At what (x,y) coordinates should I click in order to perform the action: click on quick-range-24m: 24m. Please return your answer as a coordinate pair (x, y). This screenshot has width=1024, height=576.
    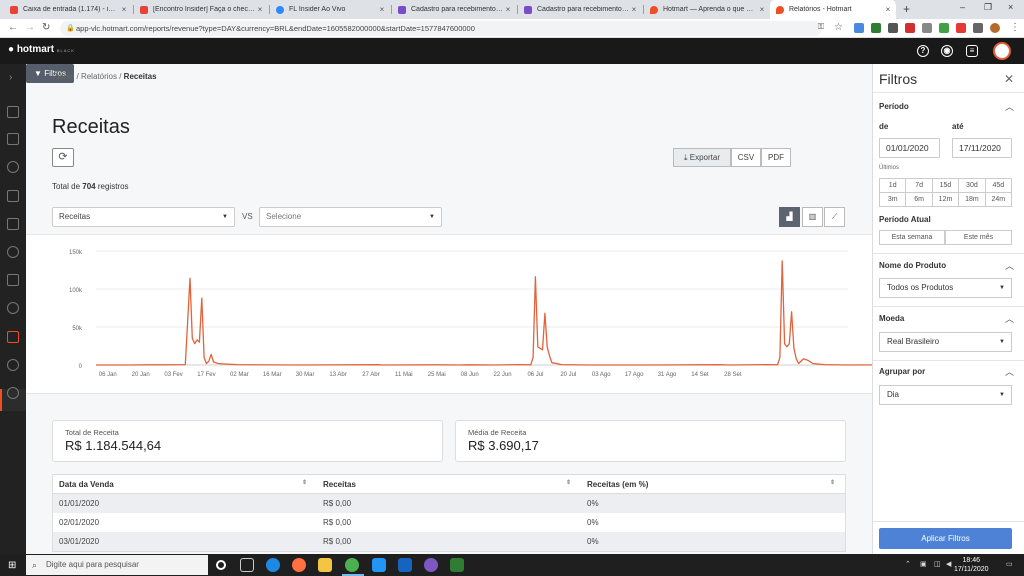
    Looking at the image, I should click on (998, 200).